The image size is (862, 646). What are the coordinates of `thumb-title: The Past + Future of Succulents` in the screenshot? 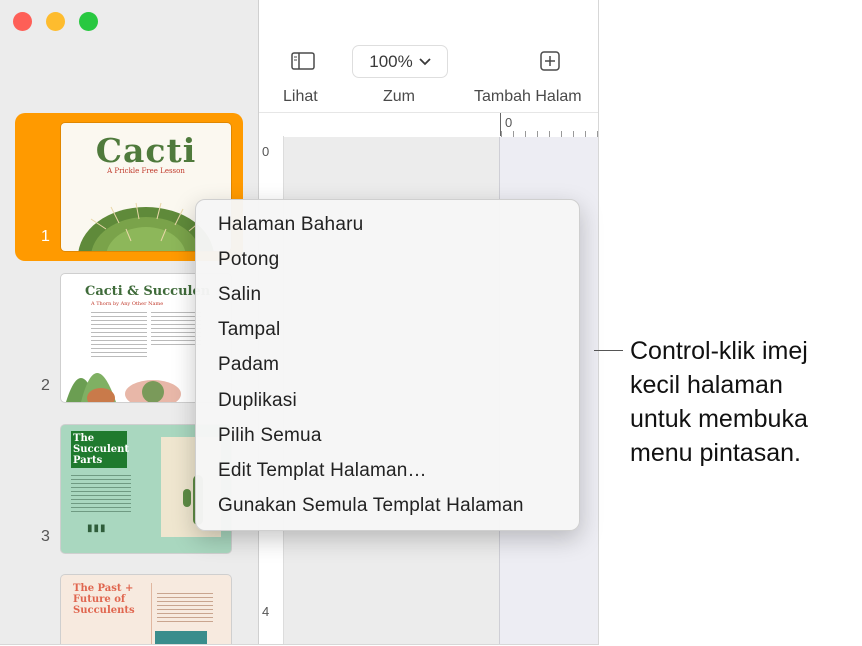 It's located at (104, 599).